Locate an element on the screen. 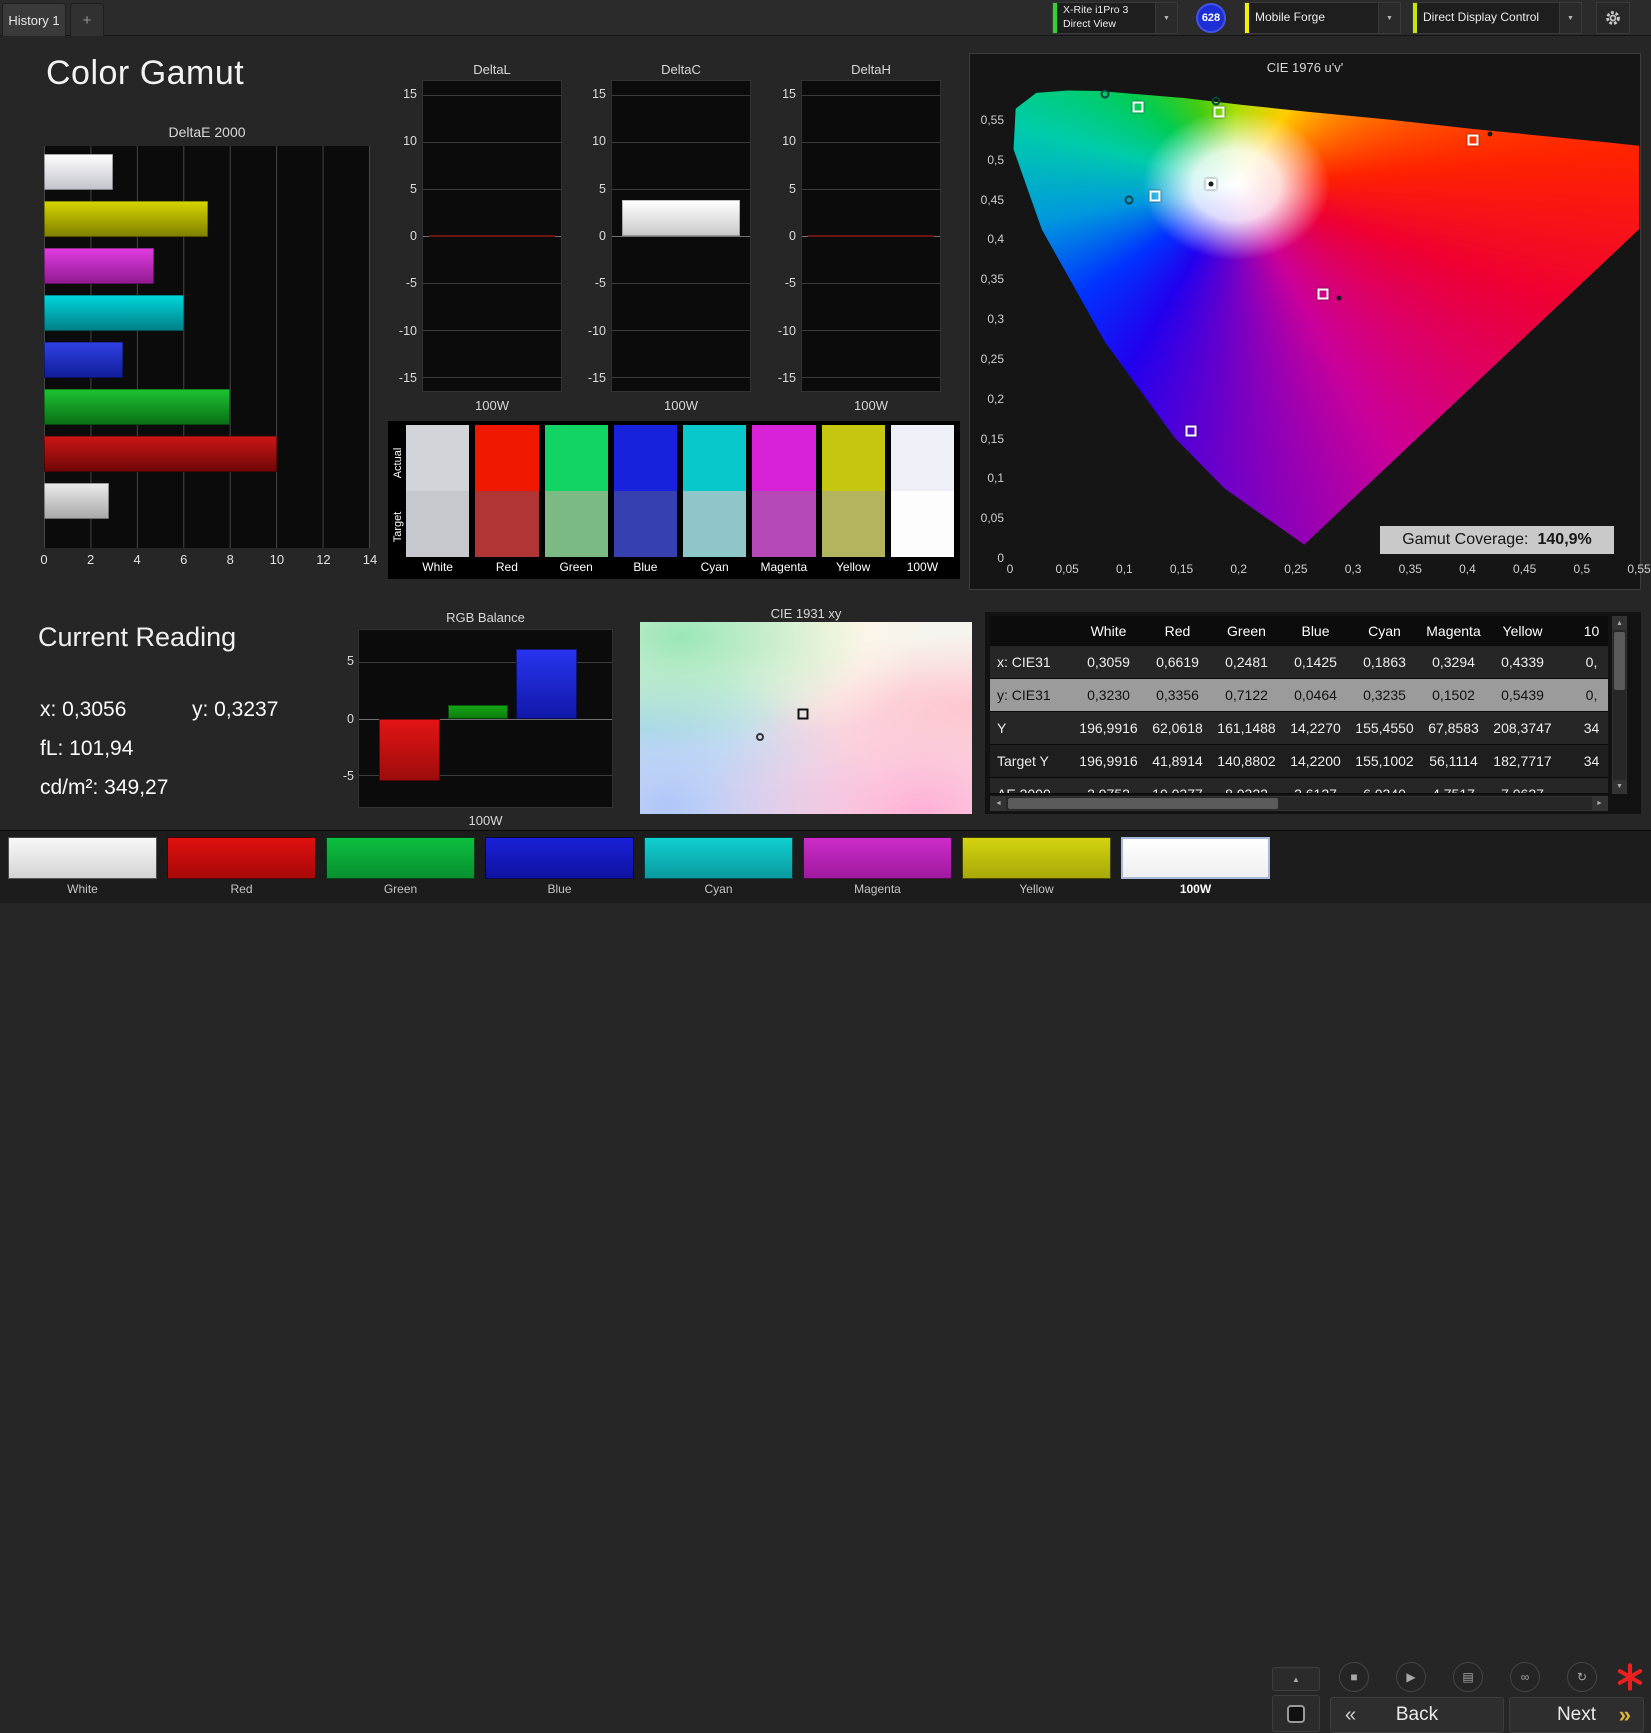  marker-green-target is located at coordinates (1138, 107).